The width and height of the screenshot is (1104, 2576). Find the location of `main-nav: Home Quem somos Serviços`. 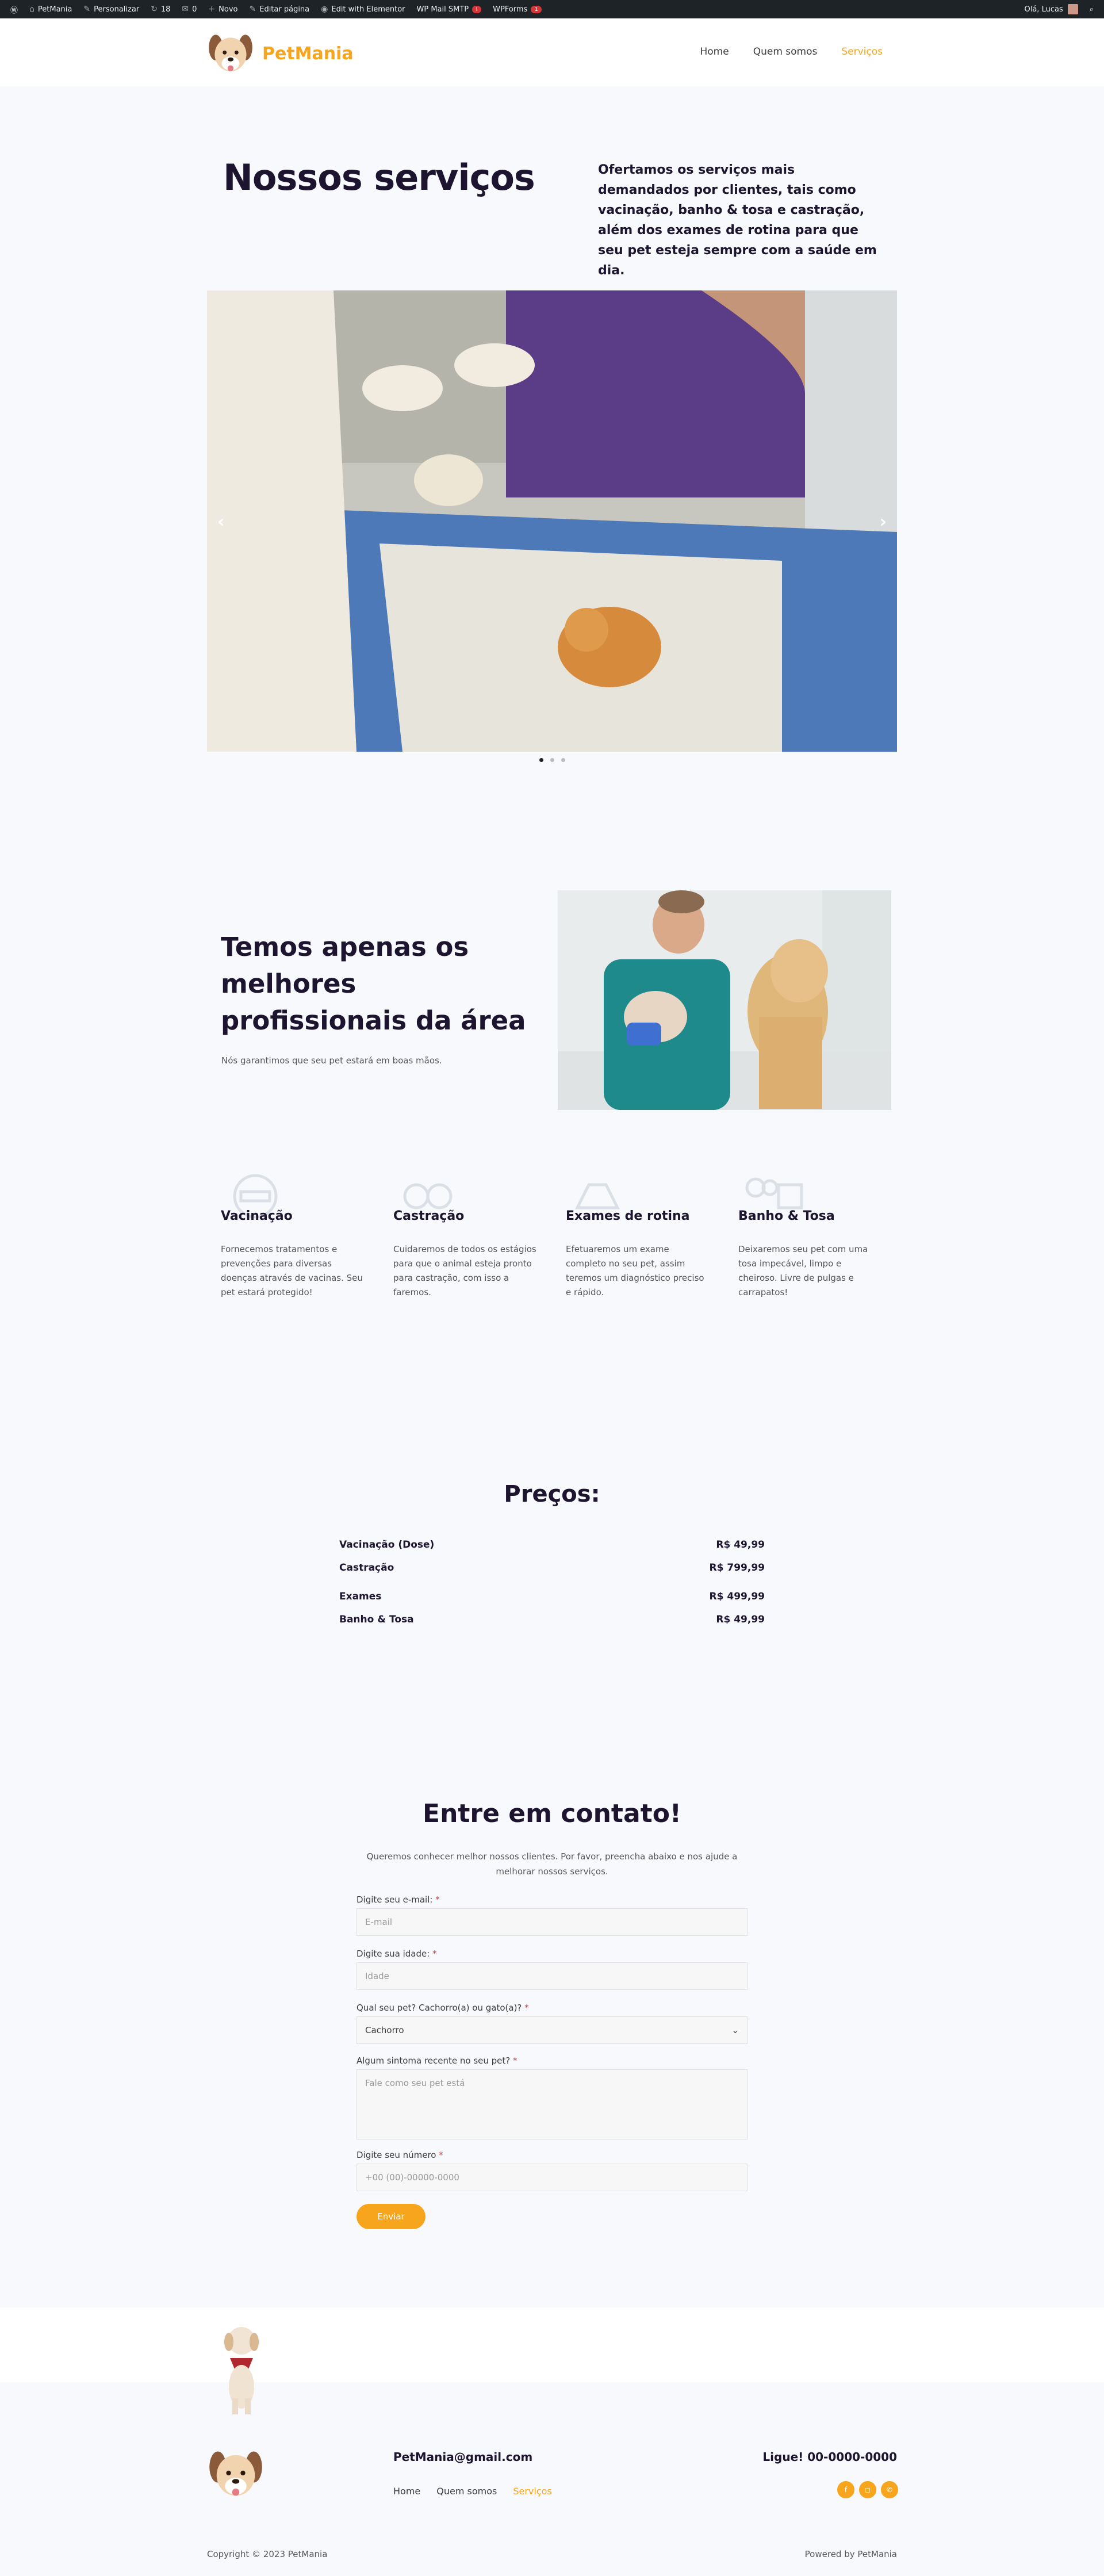

main-nav: Home Quem somos Serviços is located at coordinates (791, 52).